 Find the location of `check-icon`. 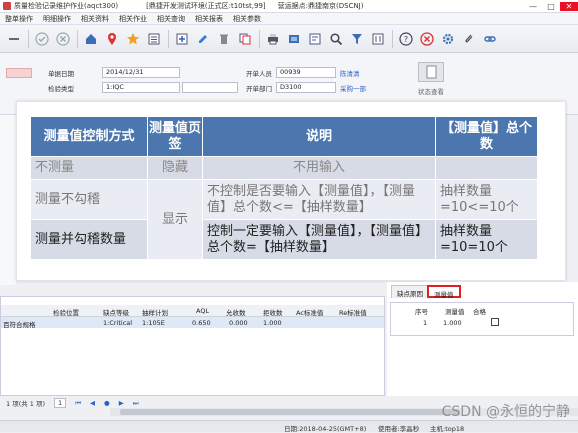

check-icon is located at coordinates (42, 39).